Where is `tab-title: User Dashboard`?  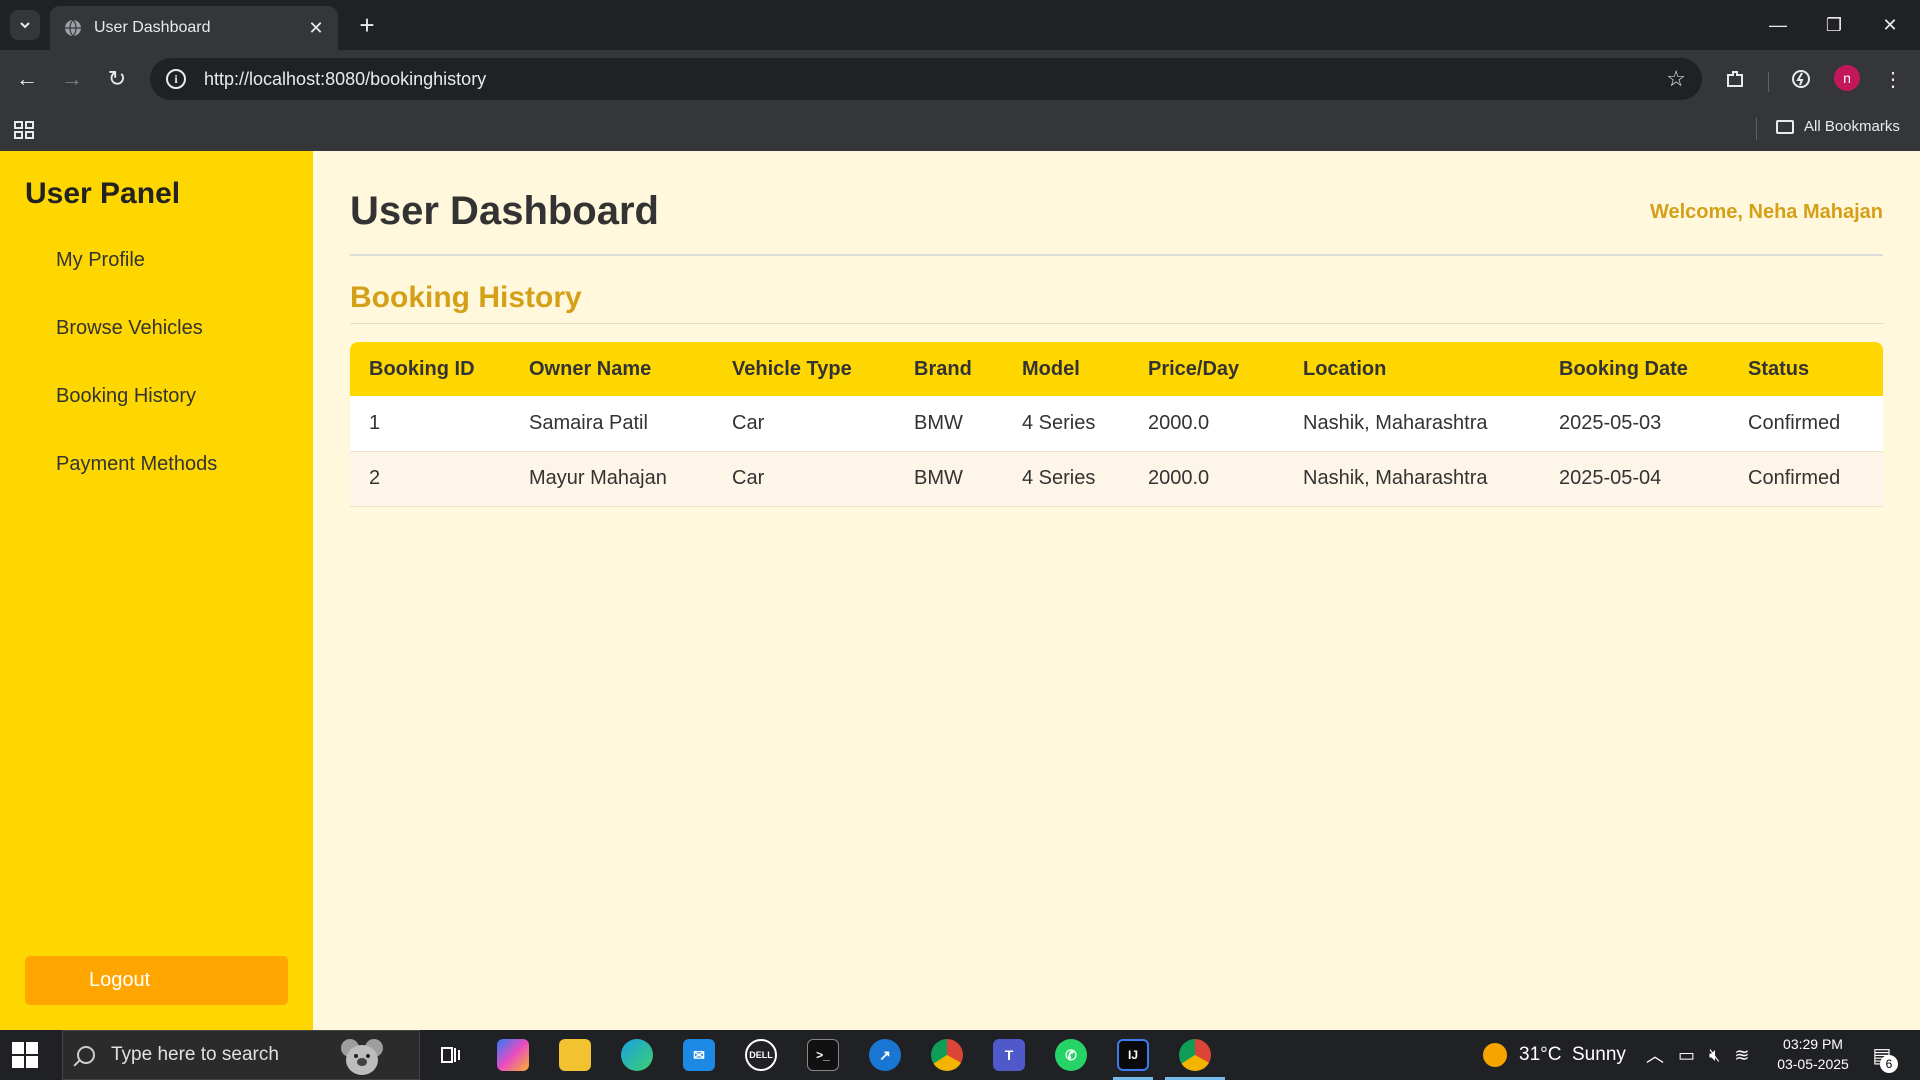
tab-title: User Dashboard is located at coordinates (152, 27).